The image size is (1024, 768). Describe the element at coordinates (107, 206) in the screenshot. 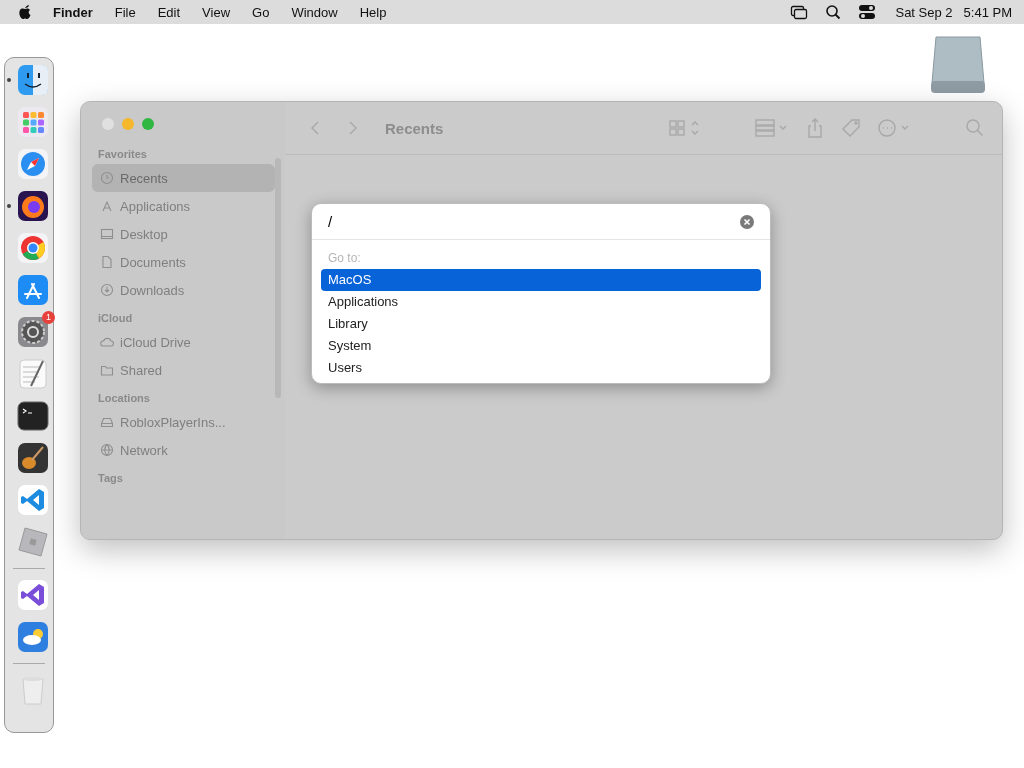

I see `a-letter-icon` at that location.